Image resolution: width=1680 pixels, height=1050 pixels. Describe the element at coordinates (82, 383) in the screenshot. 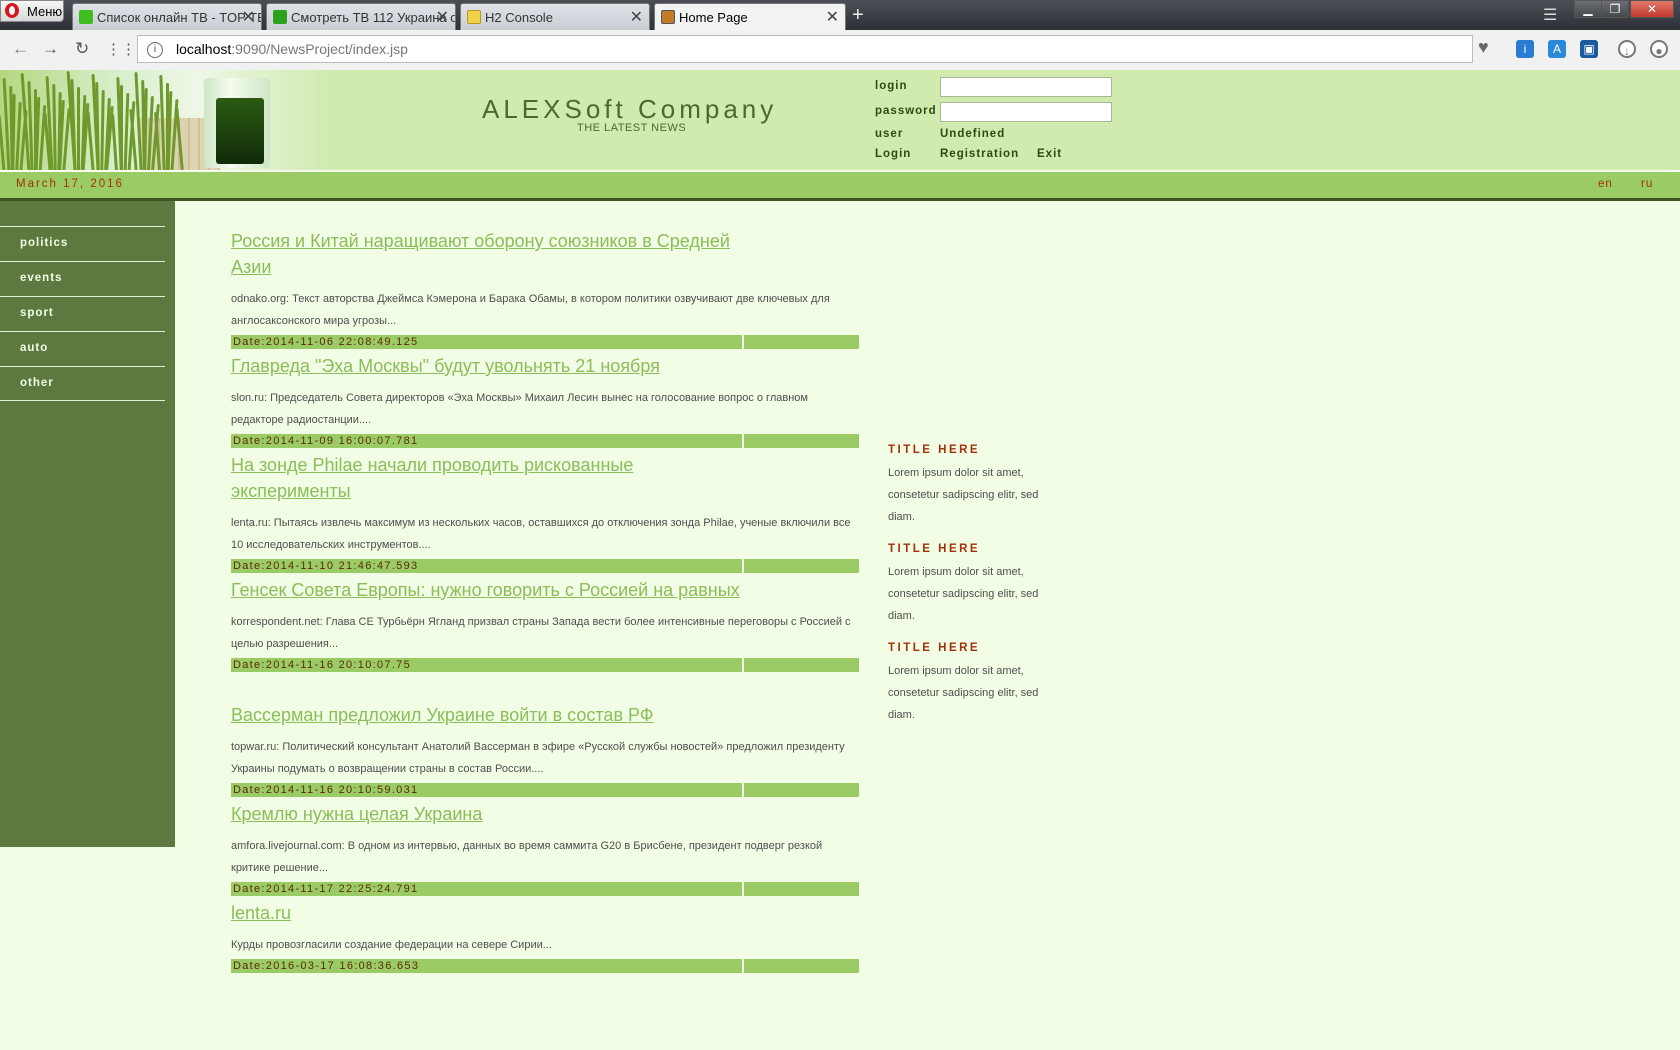

I see `sidebar-item-other: other` at that location.